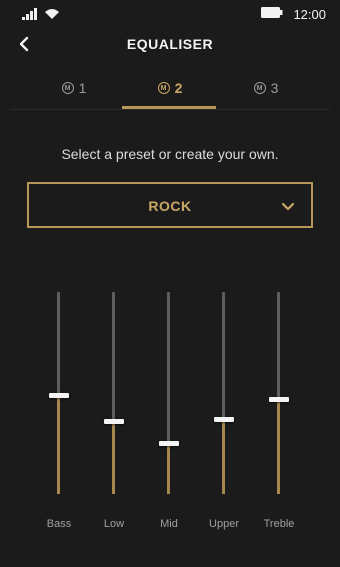 This screenshot has width=340, height=567. What do you see at coordinates (52, 16) in the screenshot?
I see `wifi-icon` at bounding box center [52, 16].